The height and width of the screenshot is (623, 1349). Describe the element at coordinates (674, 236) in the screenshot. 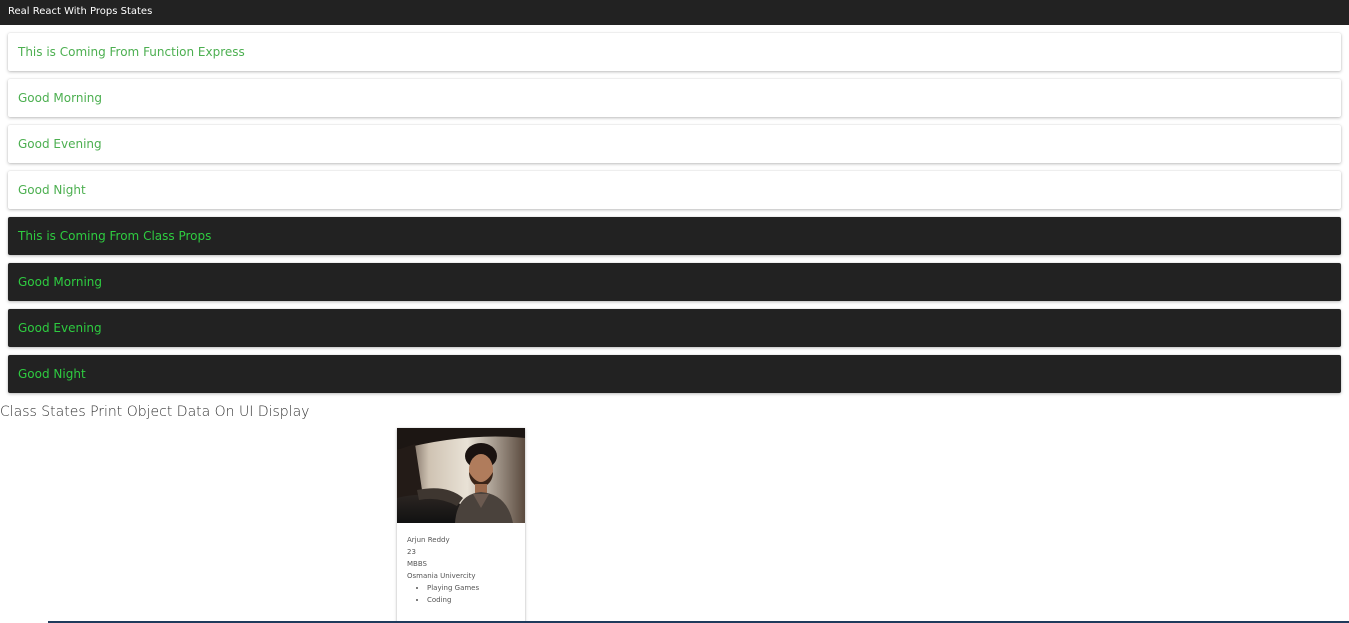

I see `class-panel-intro: This is Coming From Class Props` at that location.